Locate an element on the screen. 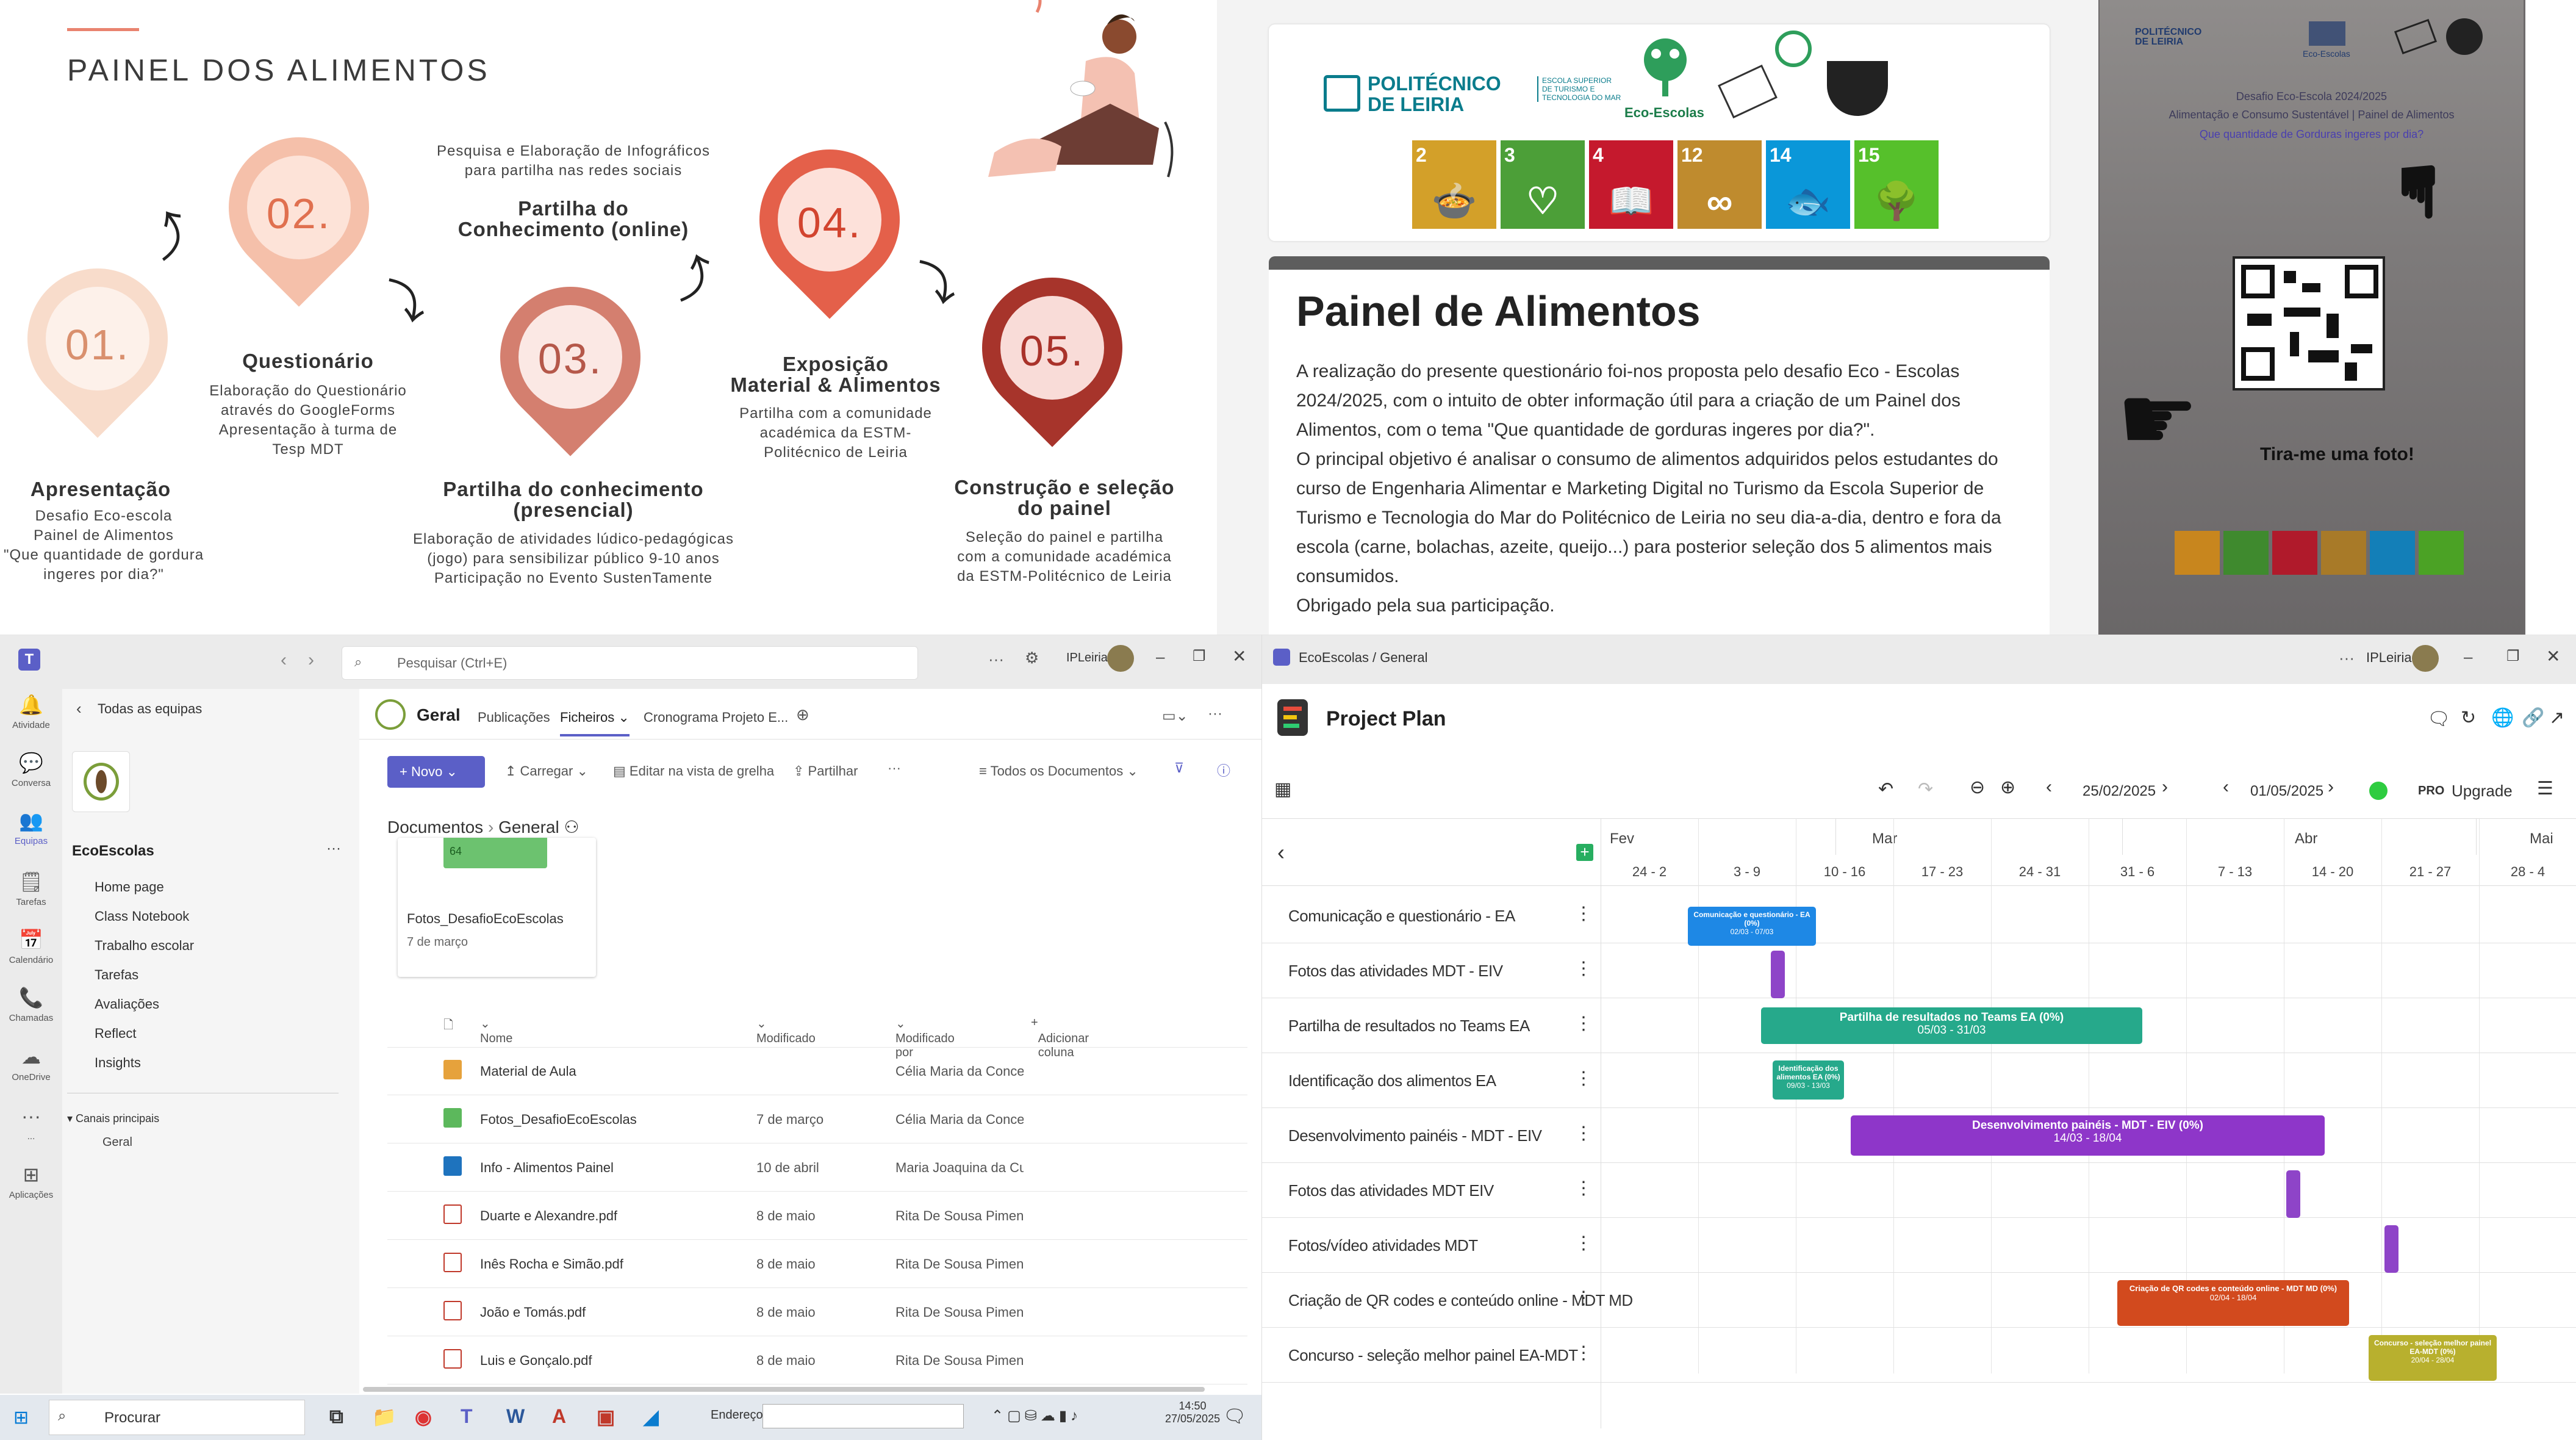  file-name: Material de Aula is located at coordinates (528, 1071).